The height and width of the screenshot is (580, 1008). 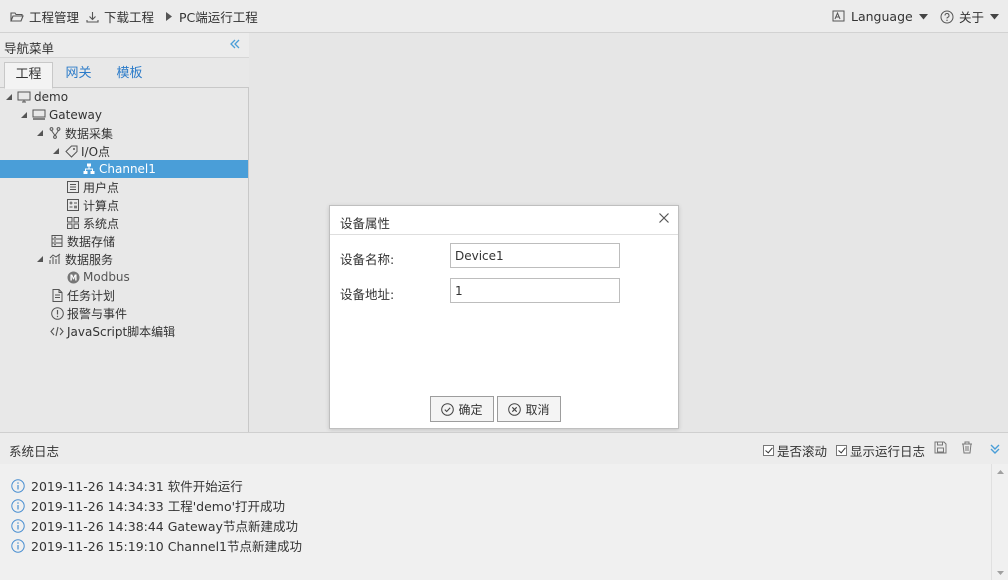 What do you see at coordinates (940, 447) in the screenshot?
I see `save-icon` at bounding box center [940, 447].